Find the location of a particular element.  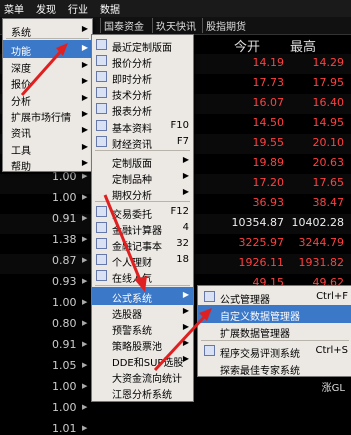

left-value: 1.00 is located at coordinates (64, 407).